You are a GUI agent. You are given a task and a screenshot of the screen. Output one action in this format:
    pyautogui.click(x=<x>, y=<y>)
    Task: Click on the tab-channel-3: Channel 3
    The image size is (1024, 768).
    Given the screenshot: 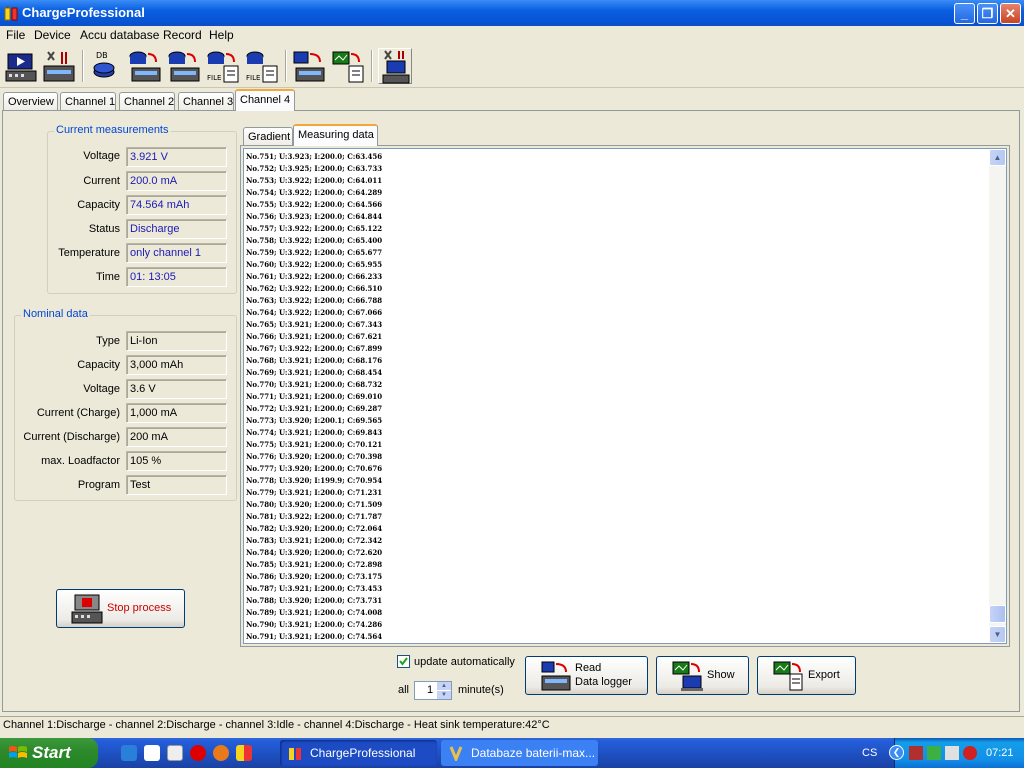 What is the action you would take?
    pyautogui.click(x=206, y=101)
    